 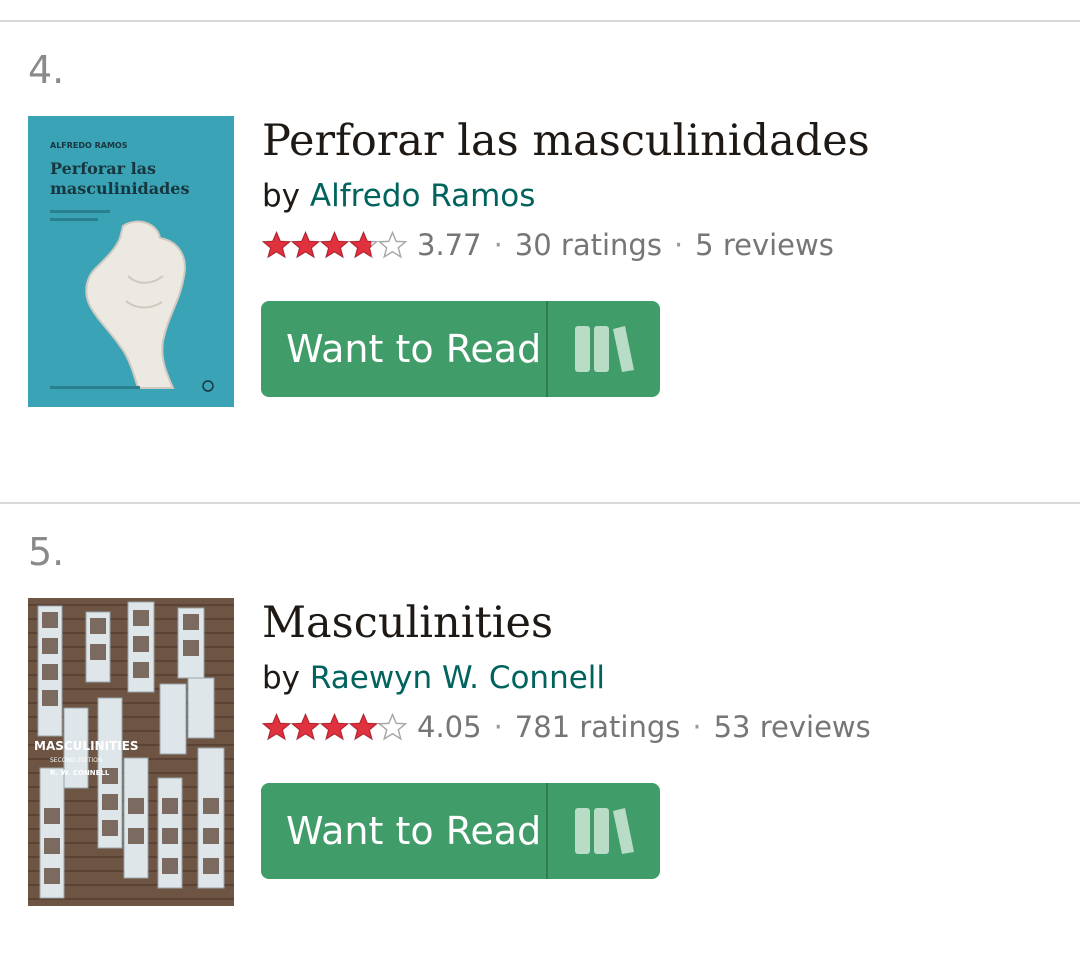 What do you see at coordinates (566, 141) in the screenshot?
I see `book-title-link: Perforar las masculinidades` at bounding box center [566, 141].